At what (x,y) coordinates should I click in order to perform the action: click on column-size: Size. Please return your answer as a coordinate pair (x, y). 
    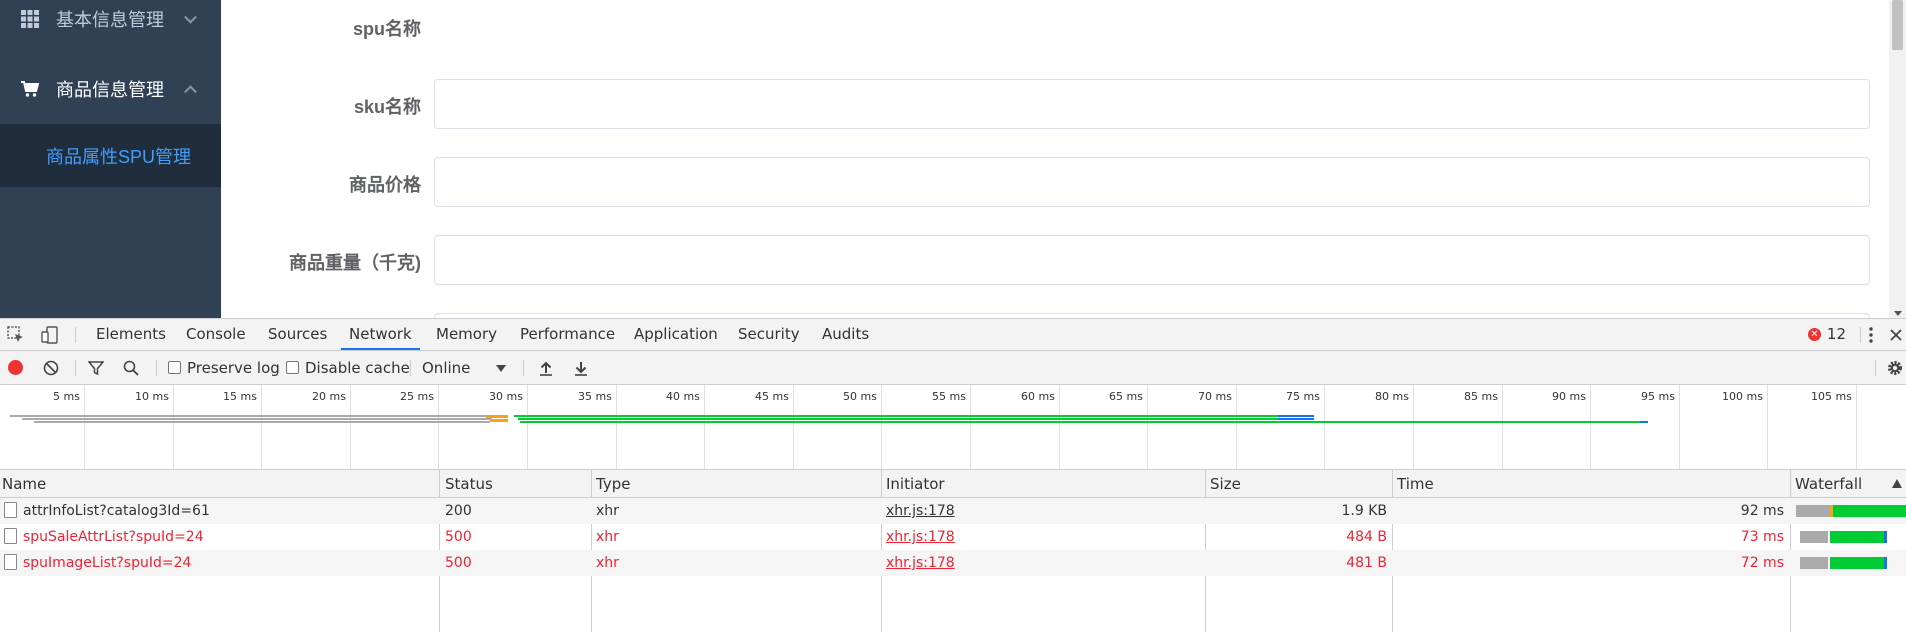
    Looking at the image, I should click on (1224, 484).